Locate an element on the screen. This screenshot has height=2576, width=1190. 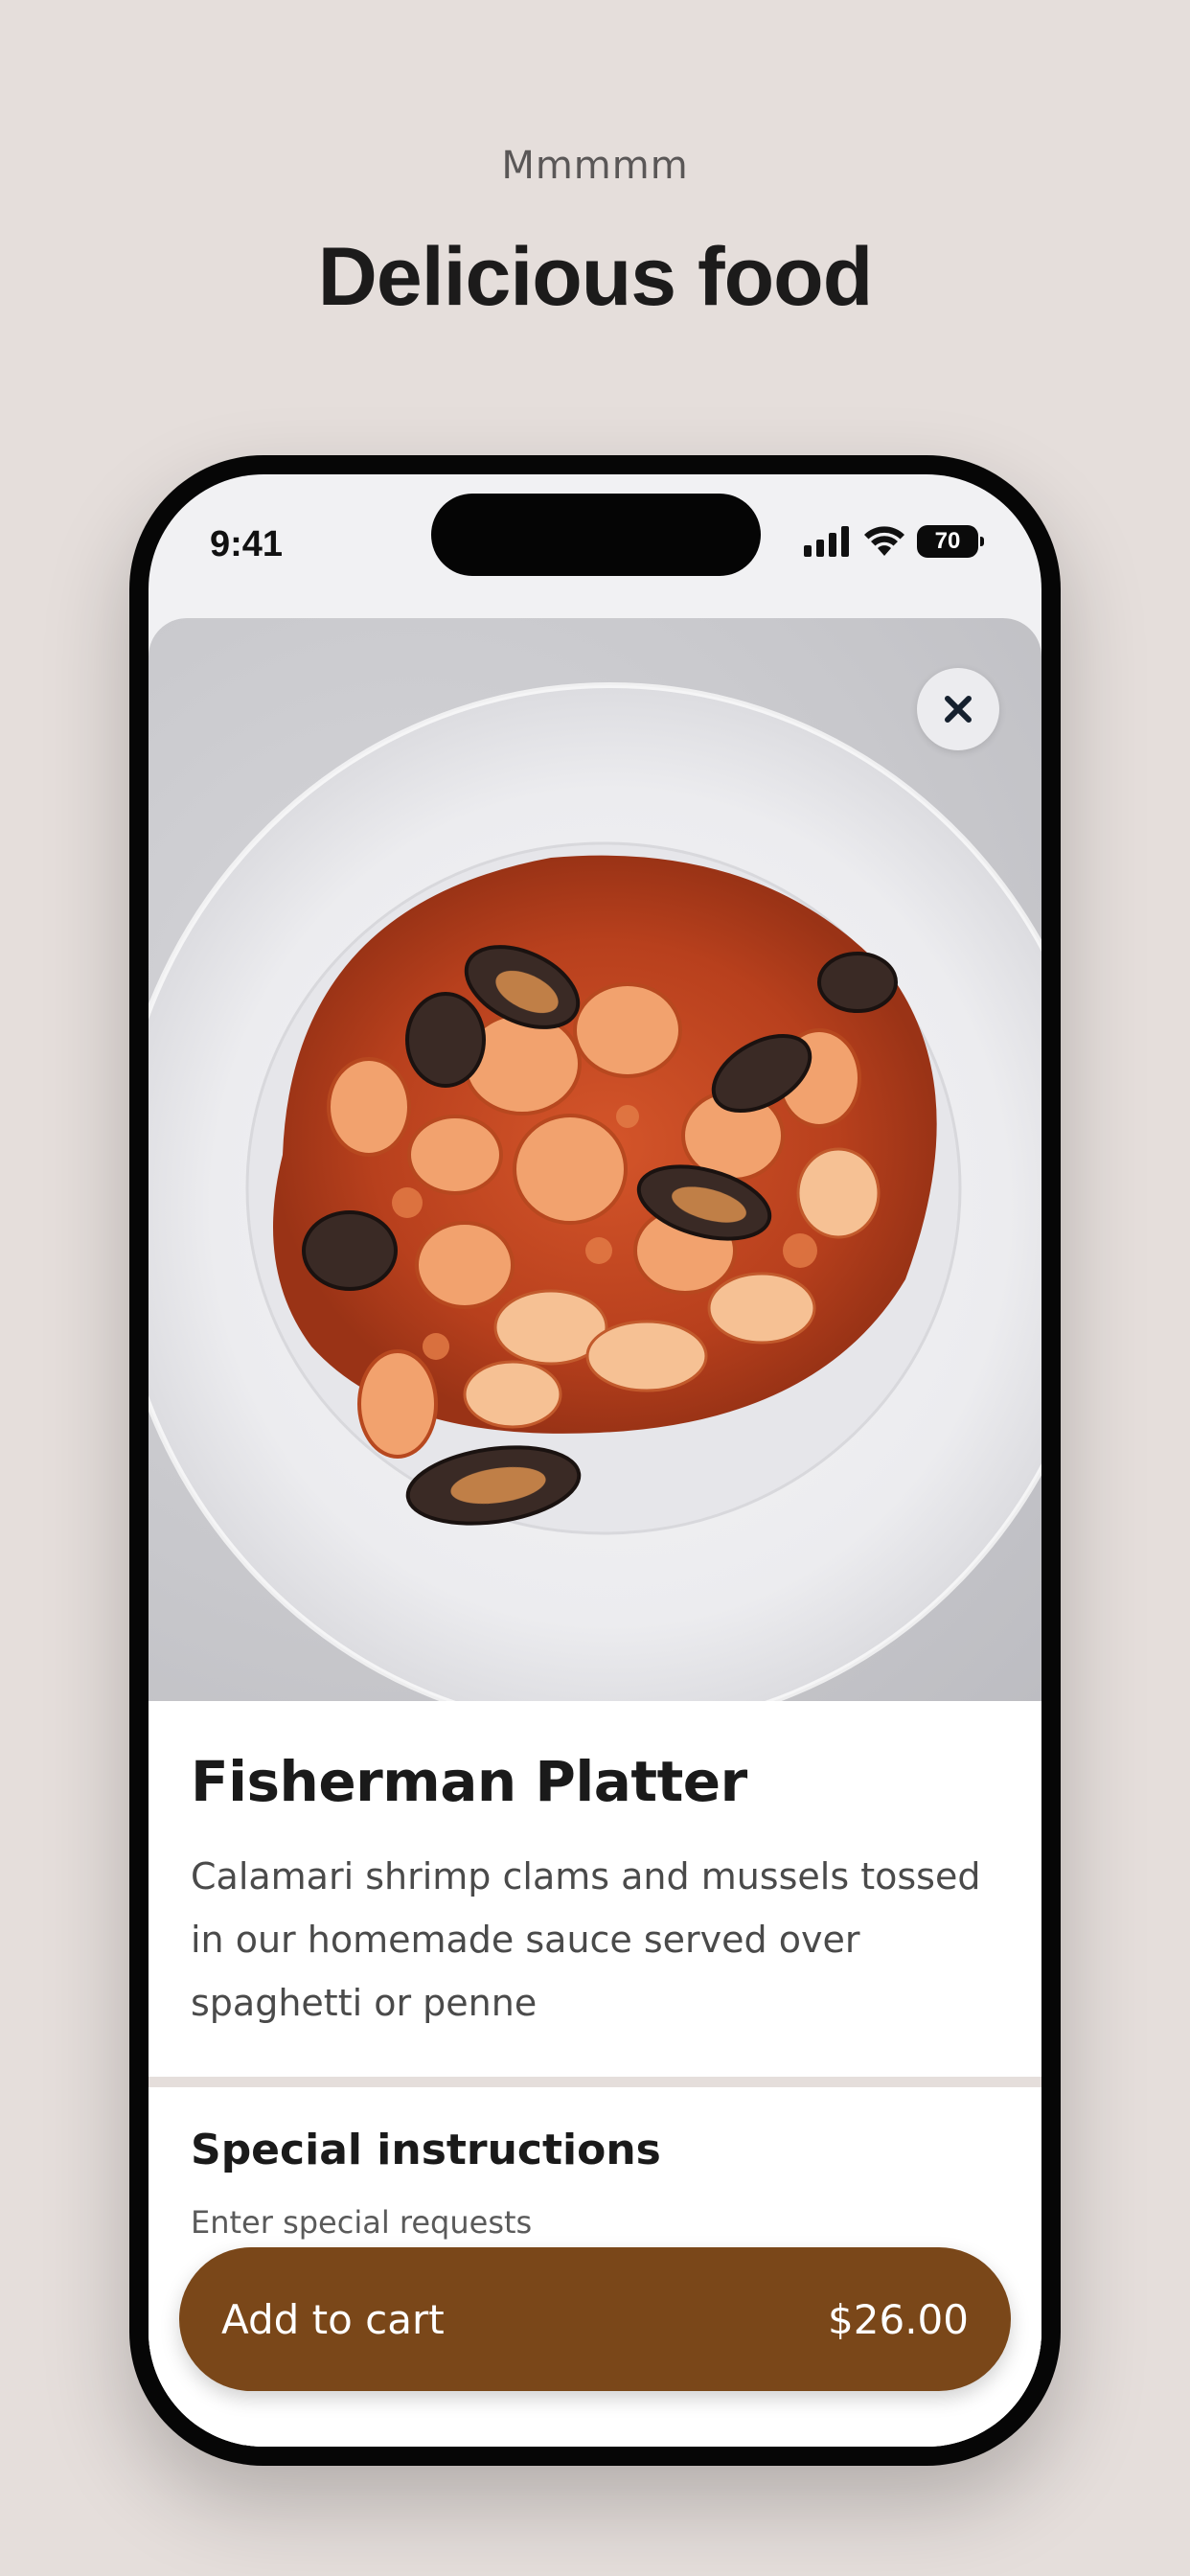
dynamic-island is located at coordinates (596, 535).